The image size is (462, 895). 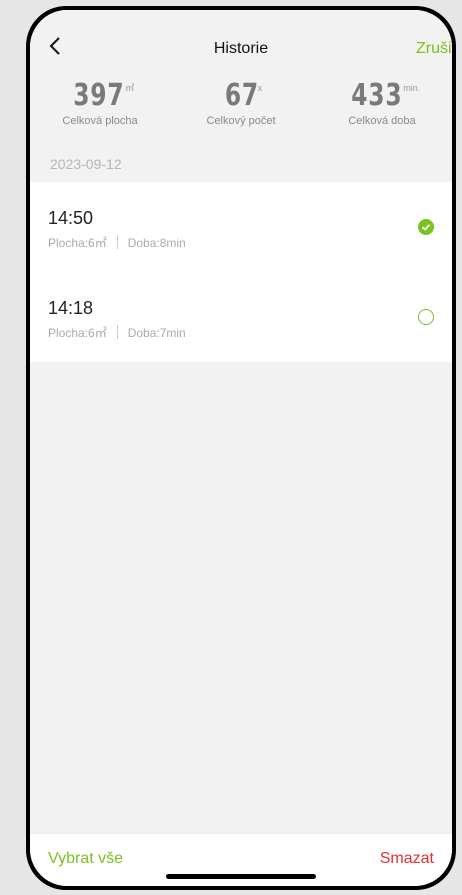 I want to click on stat-value: 397, so click(x=98, y=95).